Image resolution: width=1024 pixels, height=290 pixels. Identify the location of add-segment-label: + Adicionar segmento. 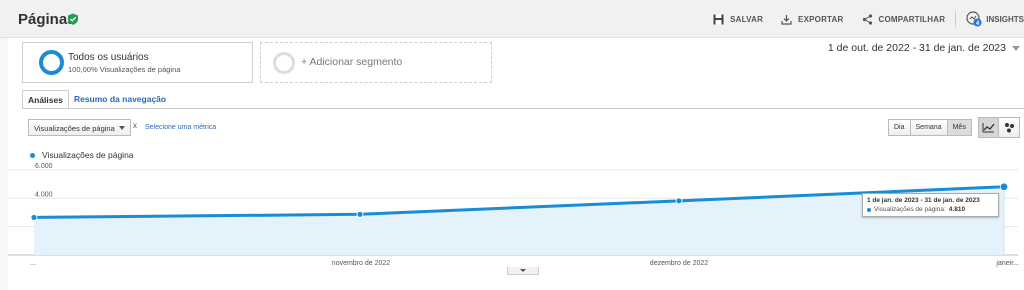
(352, 62).